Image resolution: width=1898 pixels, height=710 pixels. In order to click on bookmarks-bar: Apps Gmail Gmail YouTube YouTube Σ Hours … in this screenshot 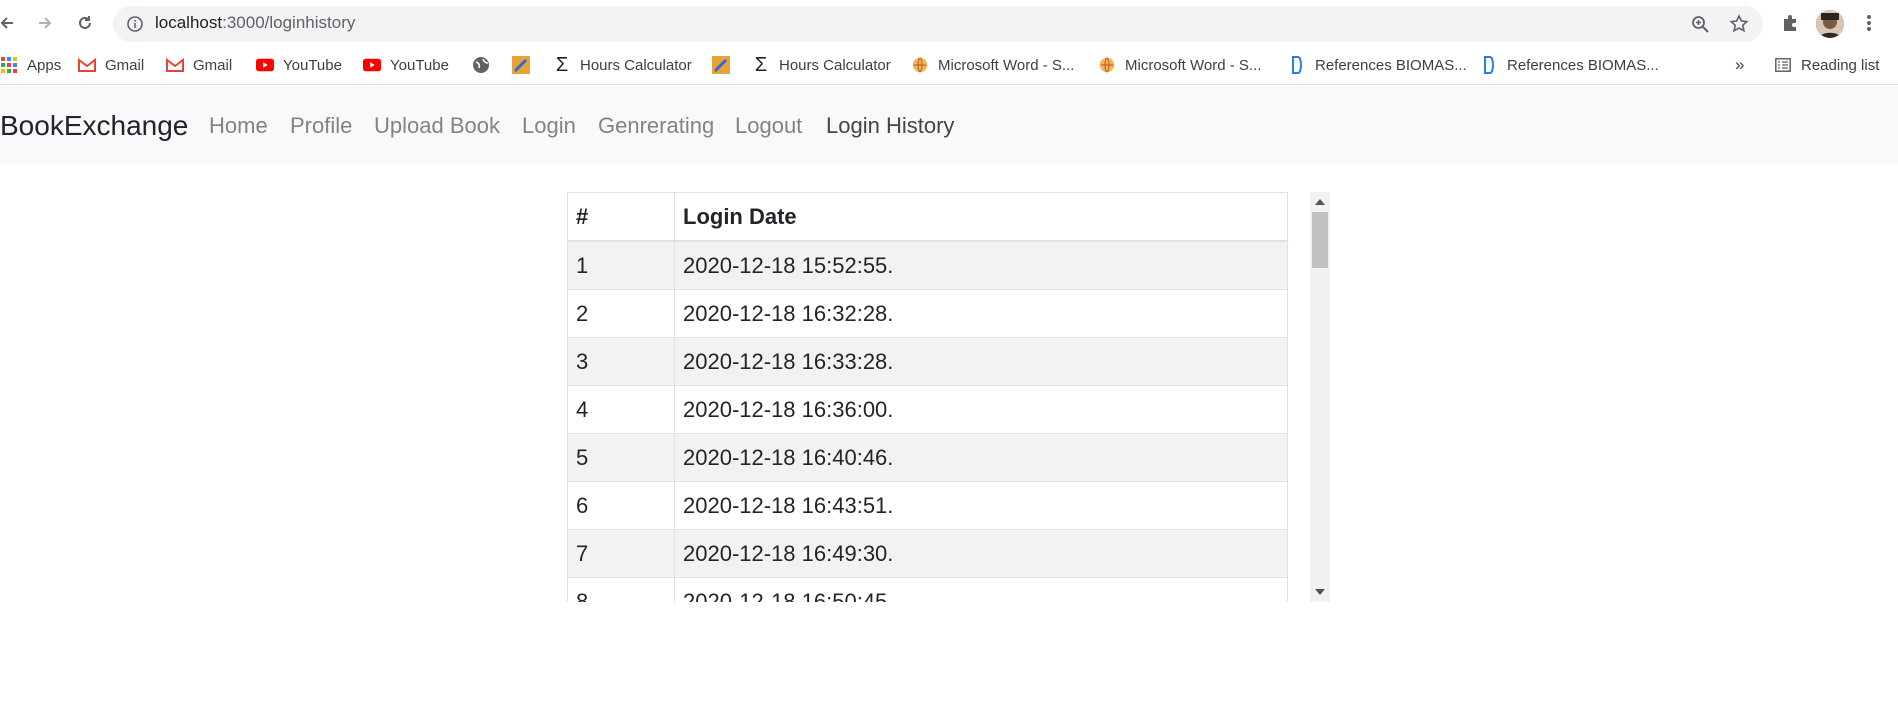, I will do `click(949, 65)`.